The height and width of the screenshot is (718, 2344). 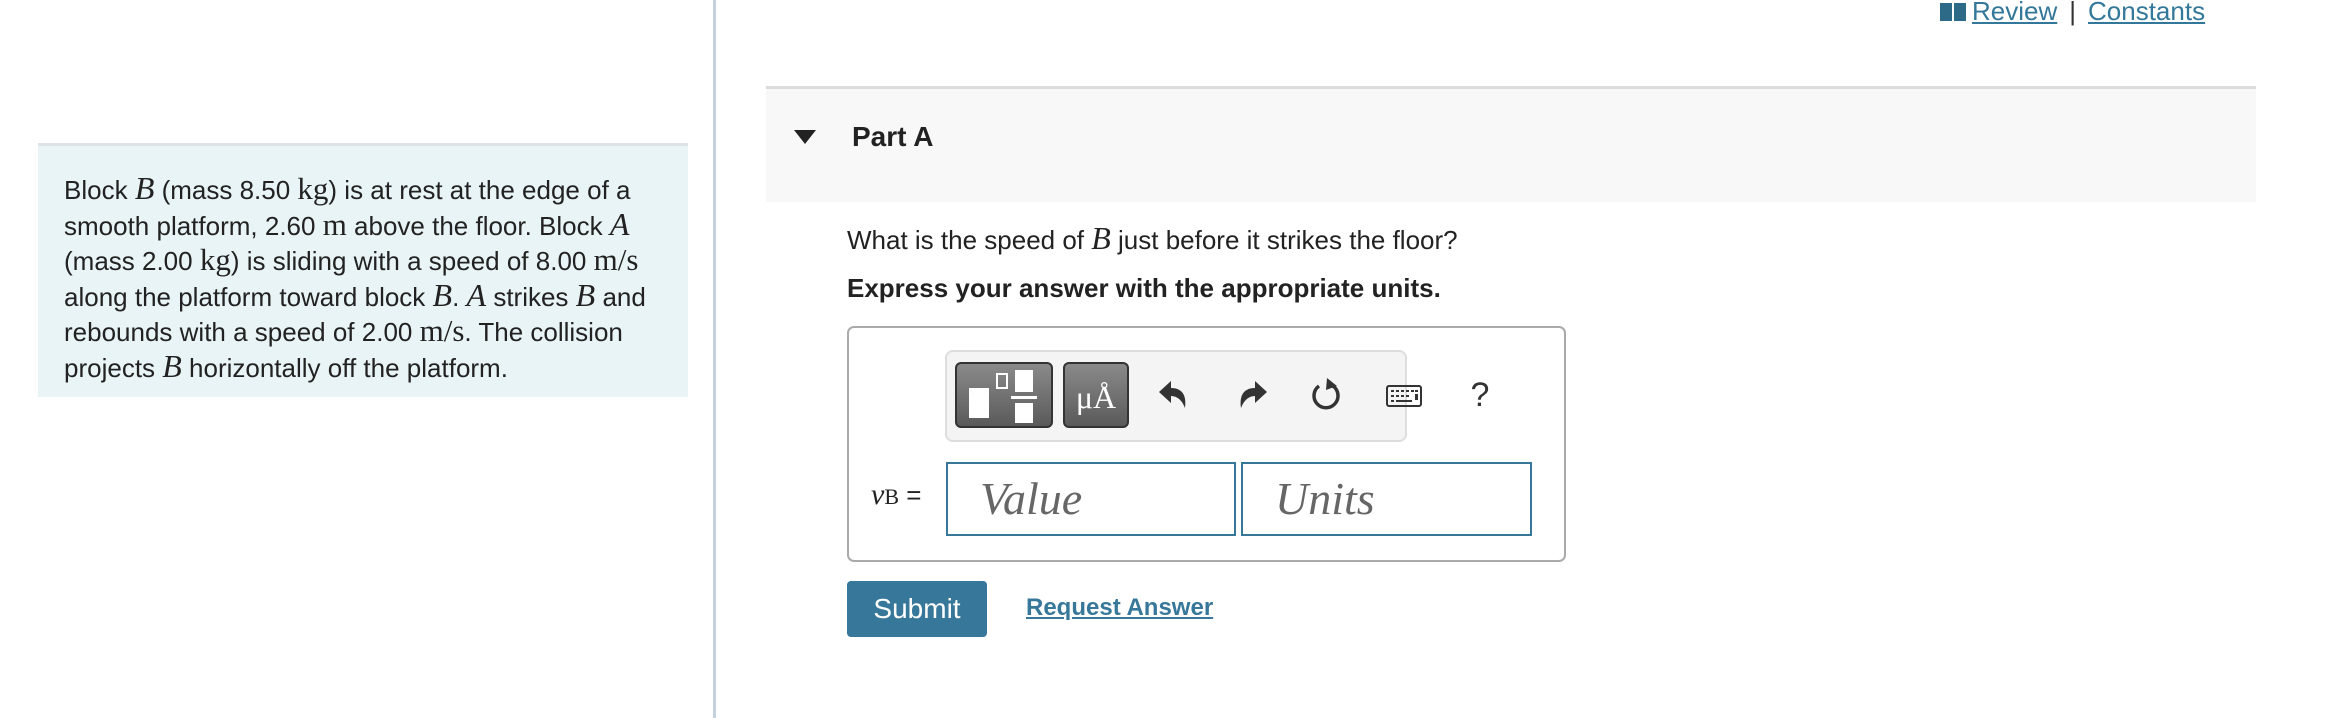 I want to click on templates-icon, so click(x=1003, y=396).